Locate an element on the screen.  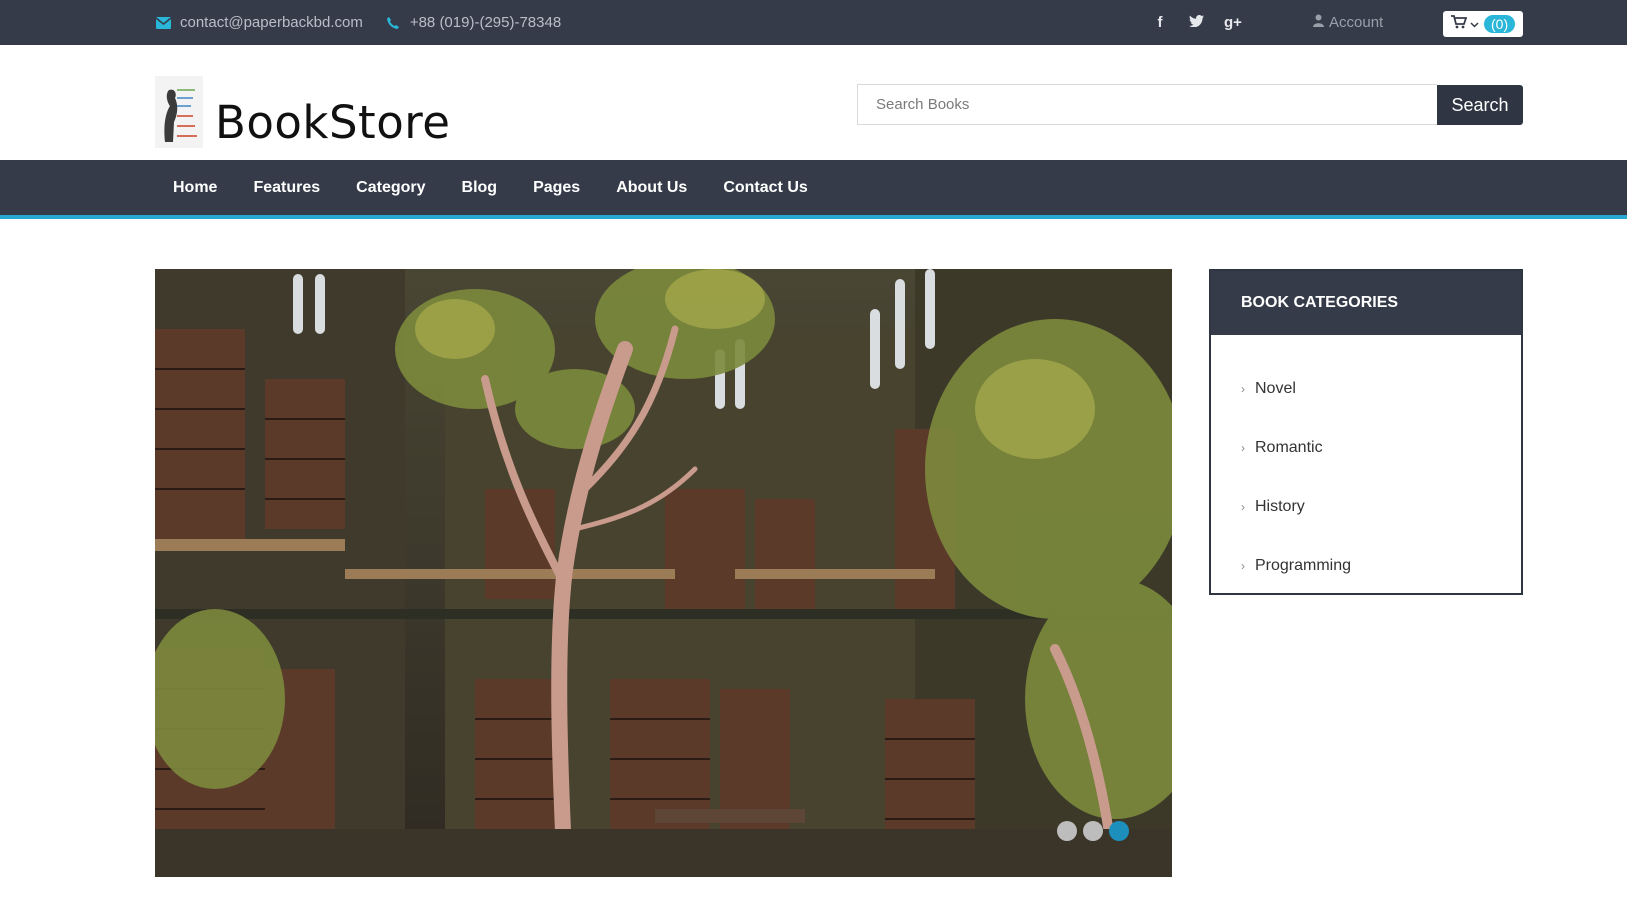
shopping-cart-icon is located at coordinates (1459, 24).